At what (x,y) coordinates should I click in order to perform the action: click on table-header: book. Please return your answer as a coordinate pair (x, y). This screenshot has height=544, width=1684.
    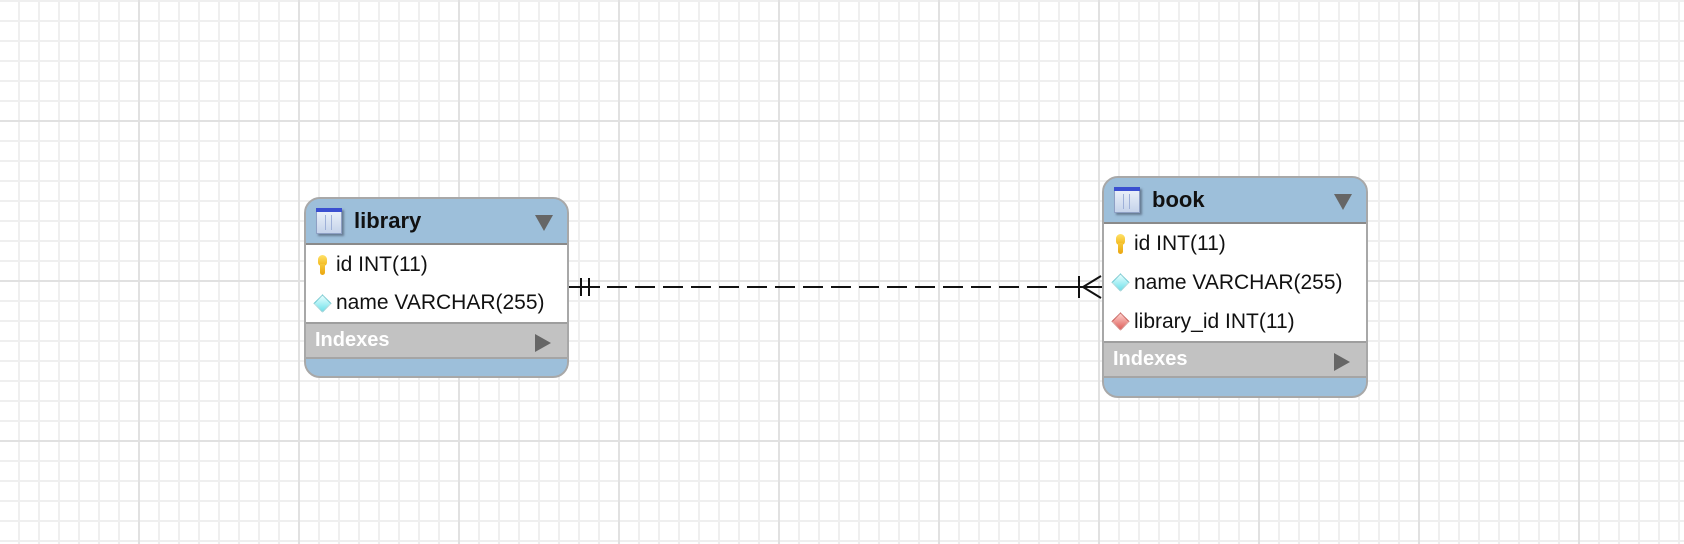
    Looking at the image, I should click on (1235, 201).